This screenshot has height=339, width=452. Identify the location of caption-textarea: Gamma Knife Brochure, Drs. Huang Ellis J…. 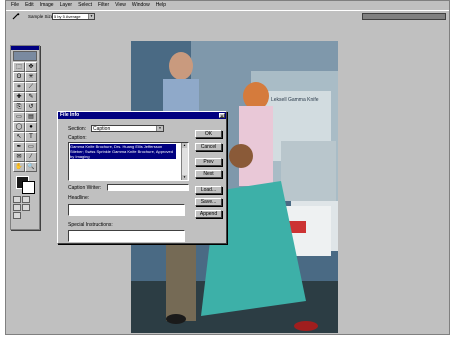
(128, 161).